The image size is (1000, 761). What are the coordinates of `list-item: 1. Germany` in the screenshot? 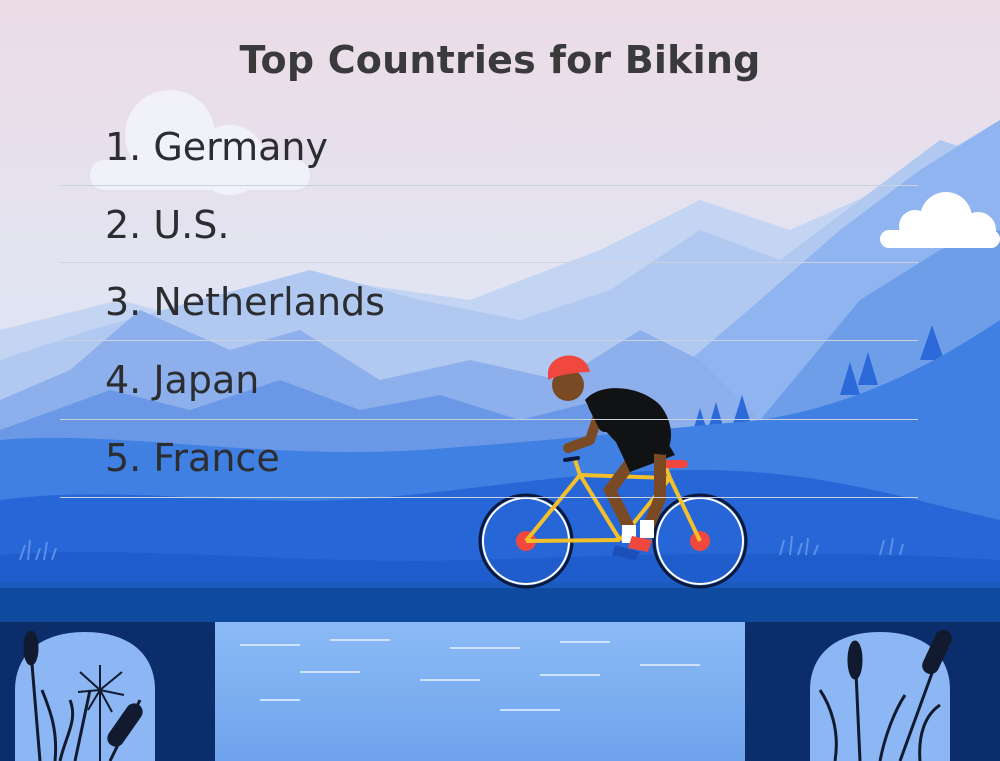 It's located at (216, 147).